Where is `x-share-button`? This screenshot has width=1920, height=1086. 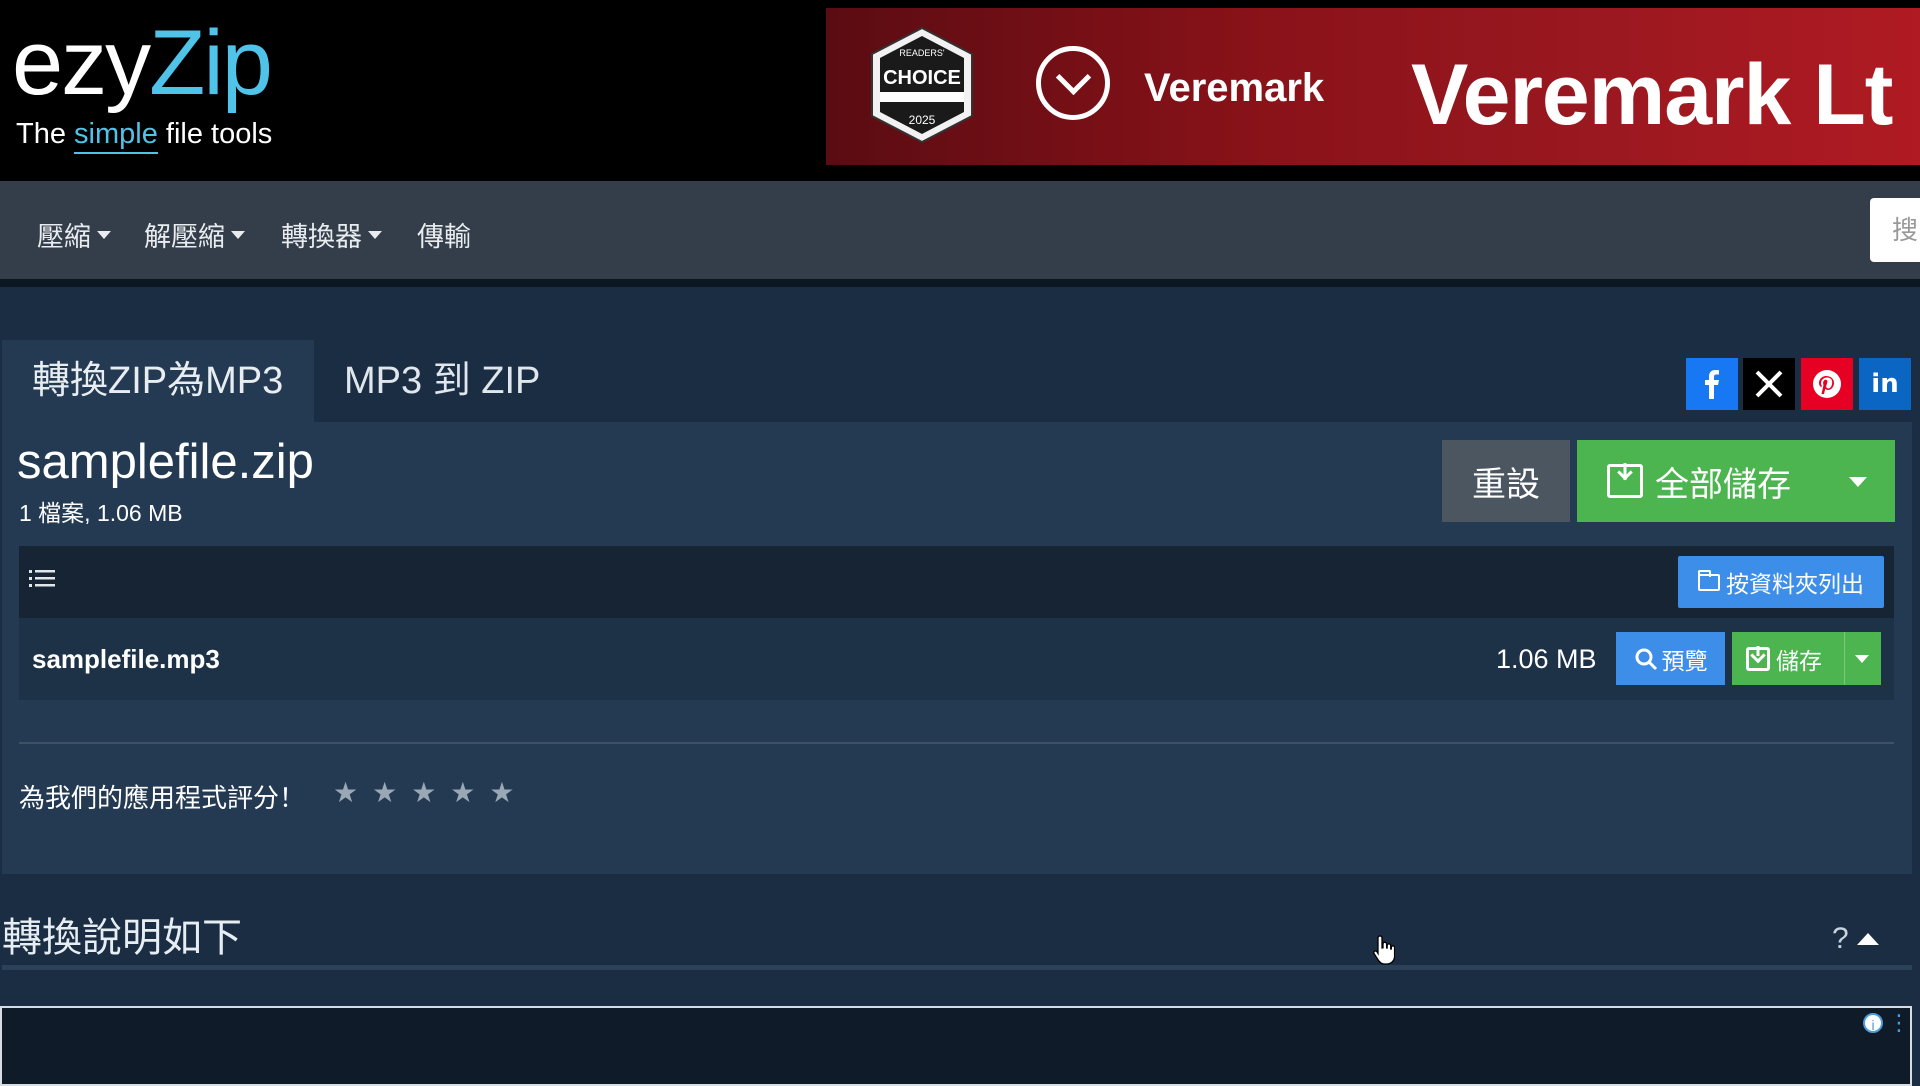 x-share-button is located at coordinates (1769, 384).